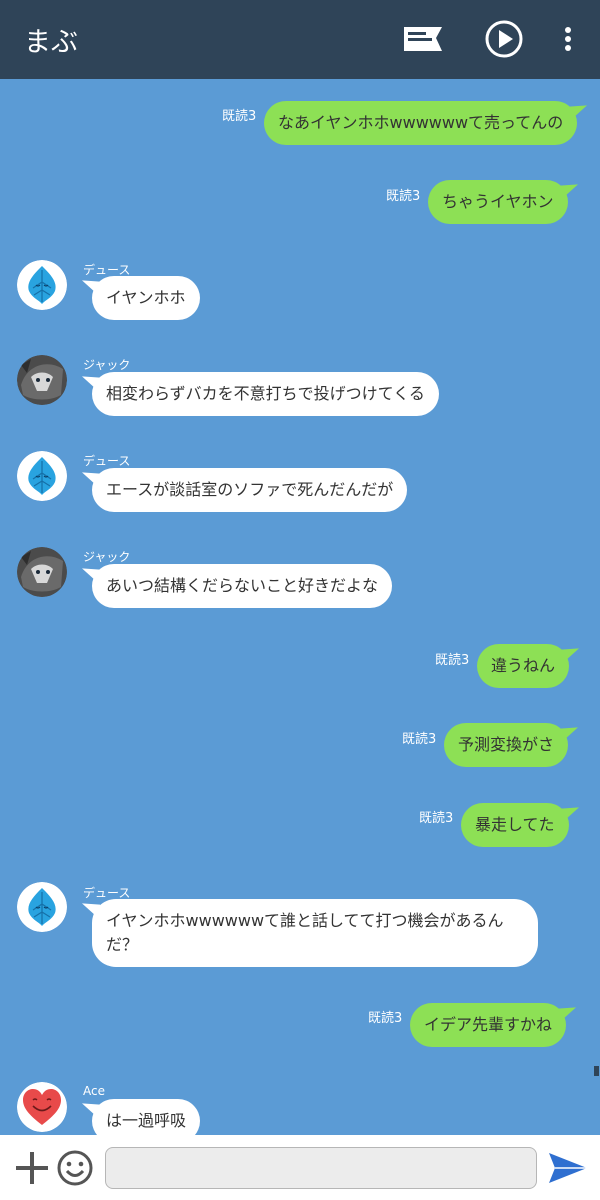  Describe the element at coordinates (523, 666) in the screenshot. I see `outgoing-message: 違うねん` at that location.